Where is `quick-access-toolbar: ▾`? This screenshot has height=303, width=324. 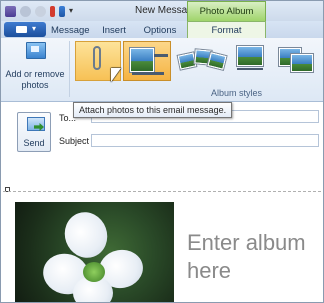
quick-access-toolbar: ▾ is located at coordinates (39, 11).